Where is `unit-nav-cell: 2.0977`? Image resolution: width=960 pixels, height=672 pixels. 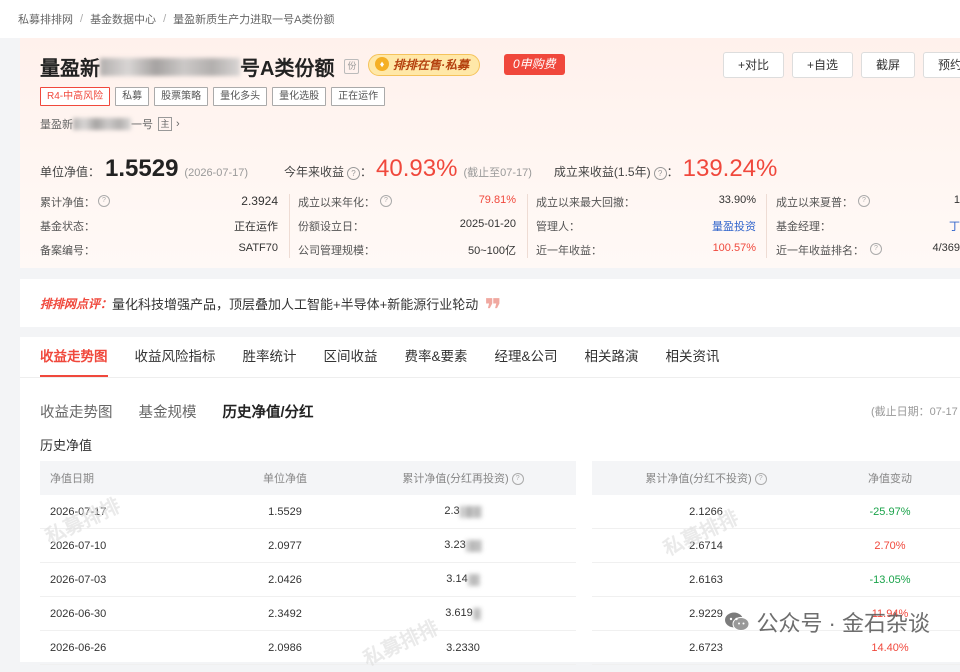 unit-nav-cell: 2.0977 is located at coordinates (285, 545).